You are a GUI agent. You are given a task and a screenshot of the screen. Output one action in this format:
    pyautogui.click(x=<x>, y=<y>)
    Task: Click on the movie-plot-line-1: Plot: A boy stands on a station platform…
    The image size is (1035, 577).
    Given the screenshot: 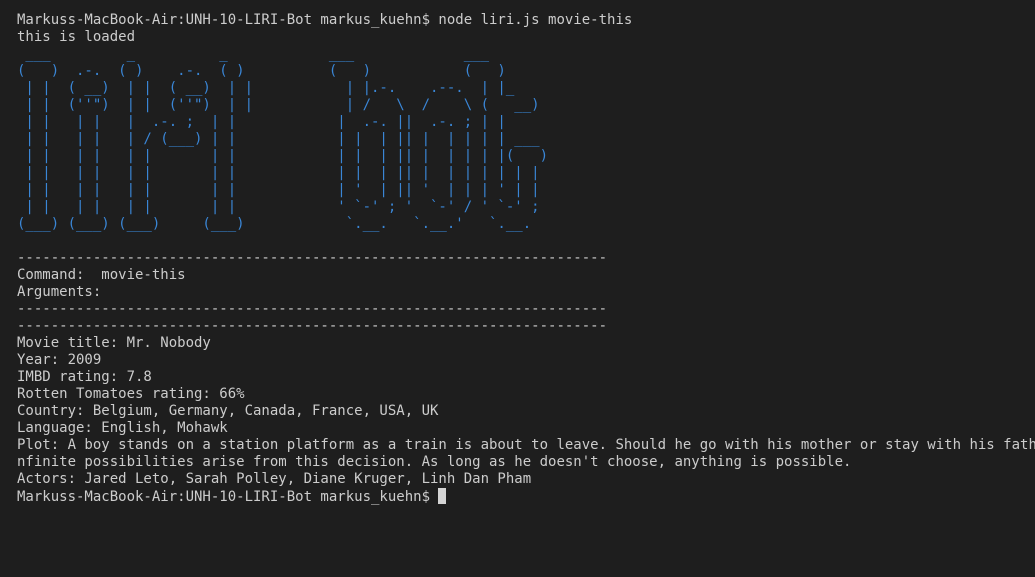 What is the action you would take?
    pyautogui.click(x=526, y=445)
    